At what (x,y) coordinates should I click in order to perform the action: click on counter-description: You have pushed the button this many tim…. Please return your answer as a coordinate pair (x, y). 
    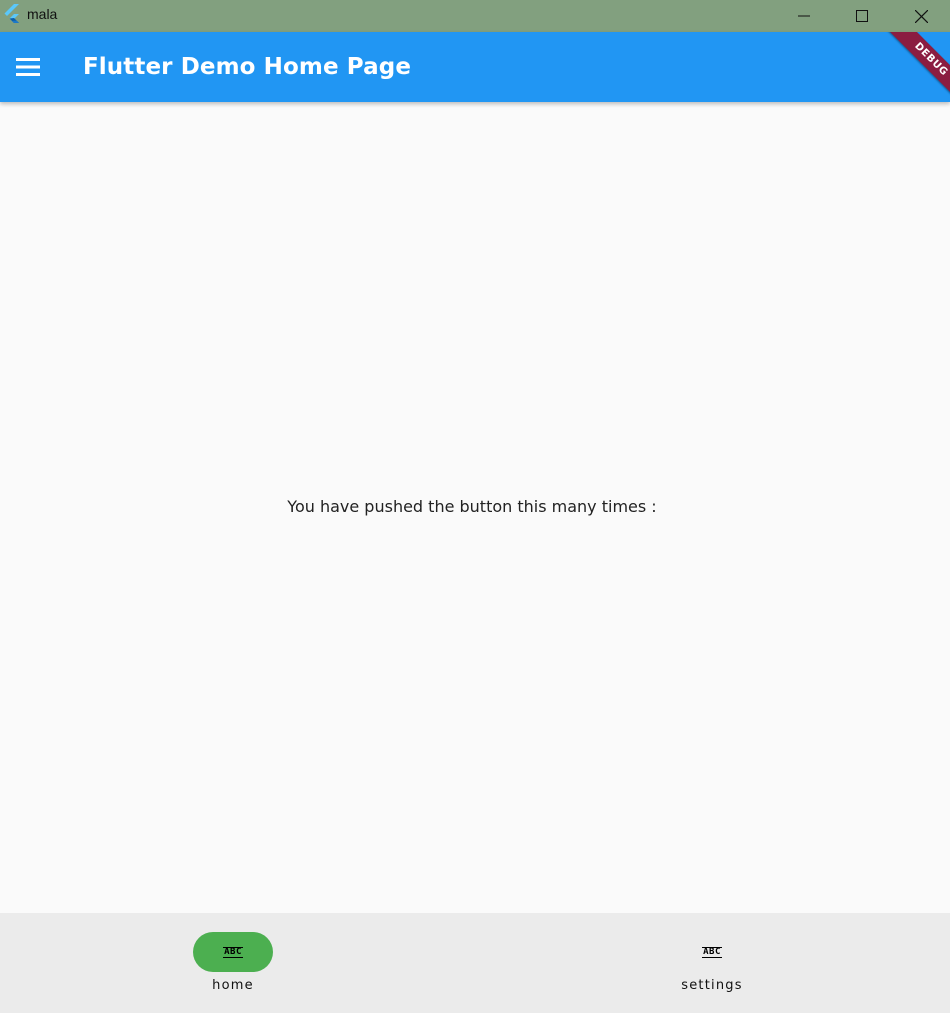
    Looking at the image, I should click on (472, 506).